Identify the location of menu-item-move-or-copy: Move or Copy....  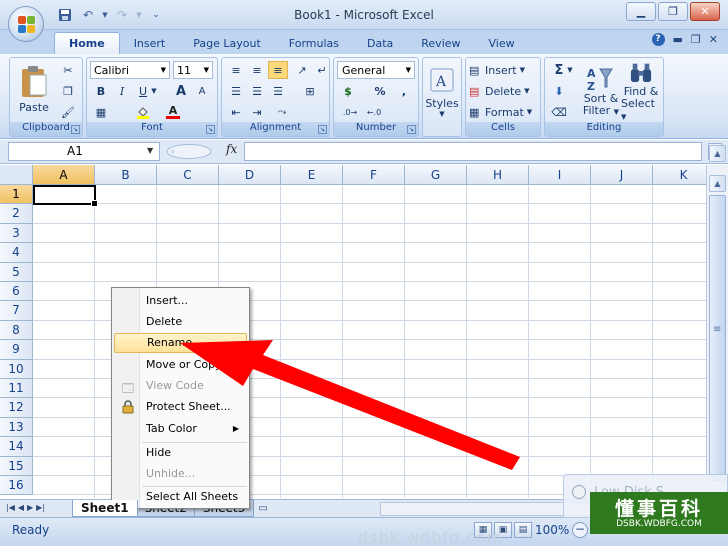
(180, 365).